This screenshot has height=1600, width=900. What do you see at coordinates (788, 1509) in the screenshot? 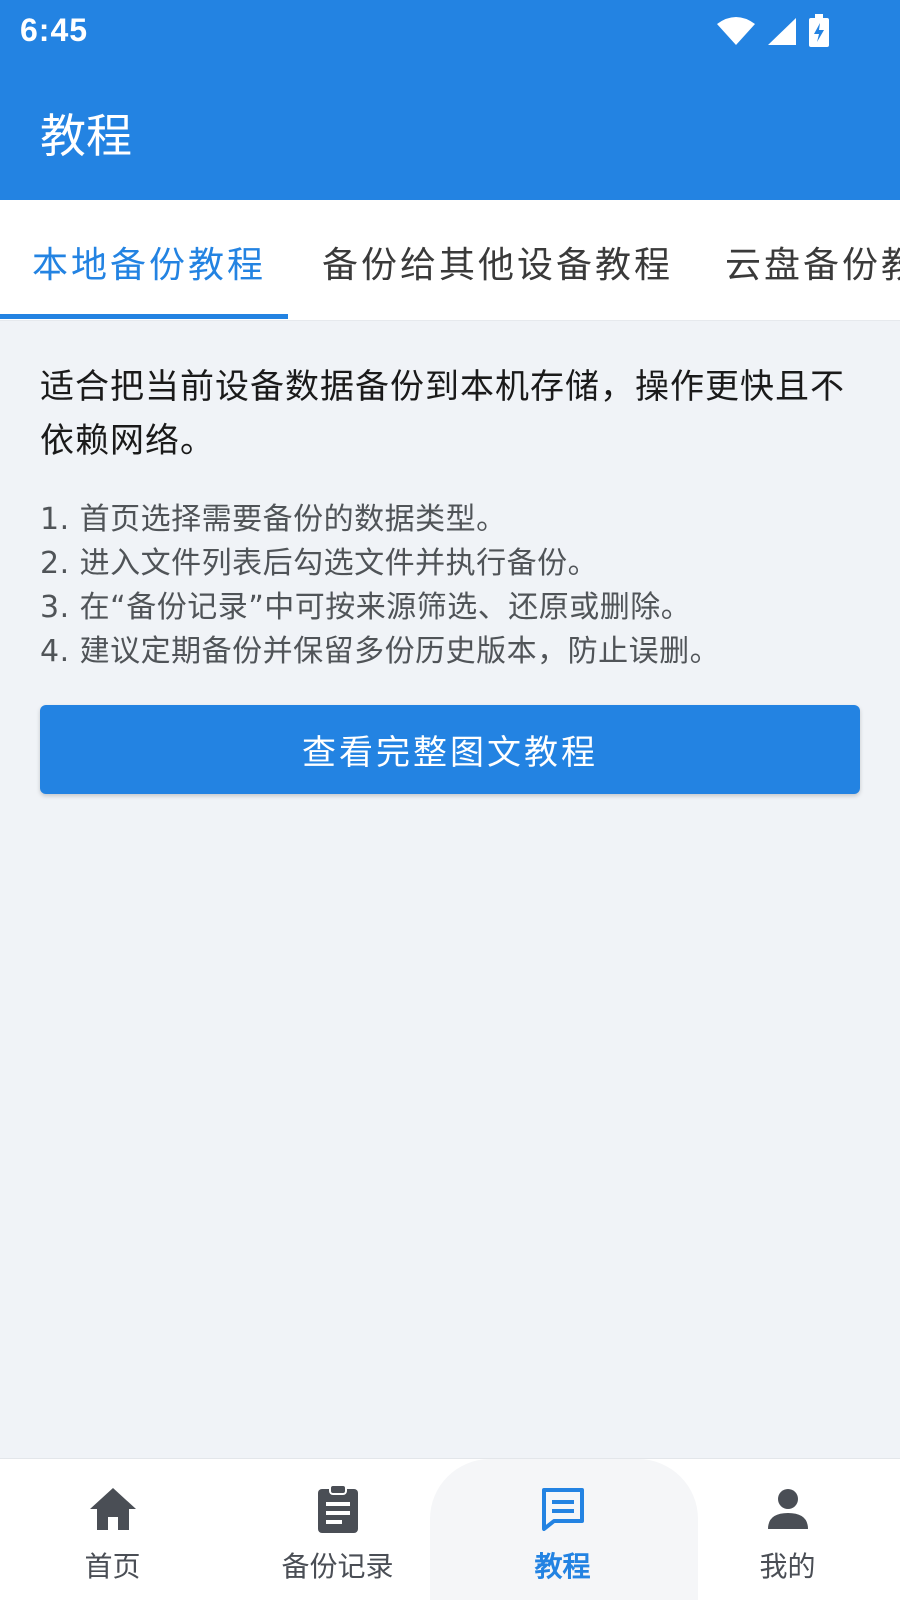
I see `person-icon` at bounding box center [788, 1509].